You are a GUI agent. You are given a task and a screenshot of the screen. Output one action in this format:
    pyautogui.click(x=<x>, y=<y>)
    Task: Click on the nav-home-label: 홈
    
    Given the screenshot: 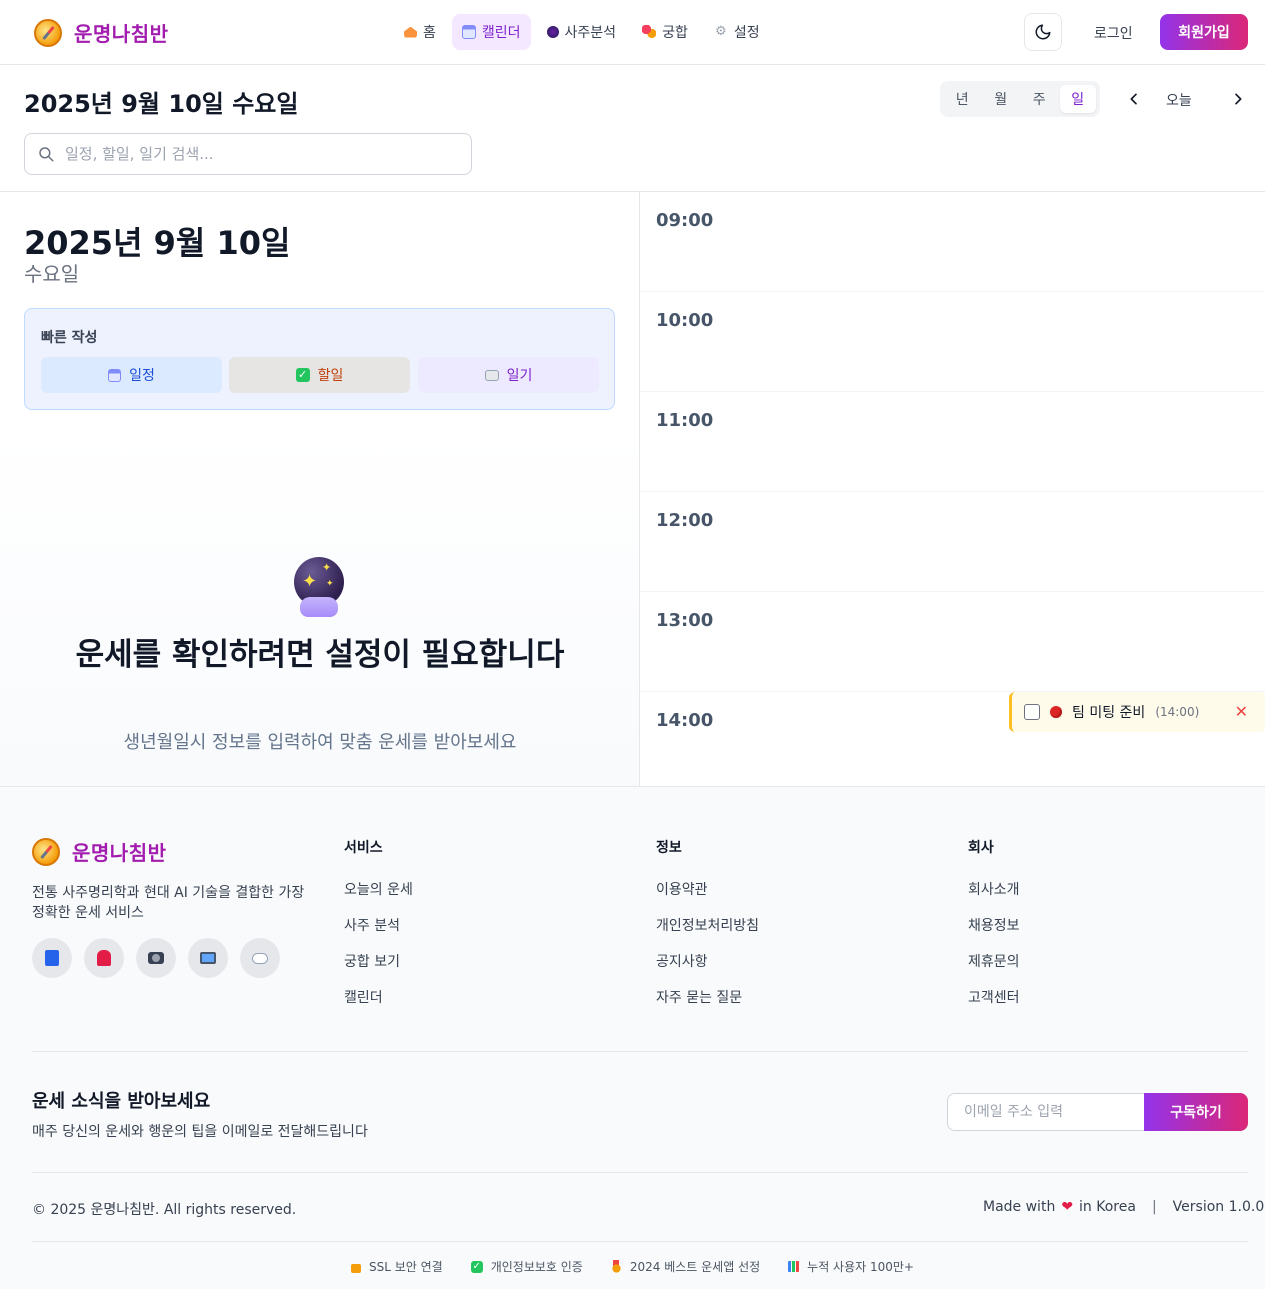 What is the action you would take?
    pyautogui.click(x=429, y=33)
    